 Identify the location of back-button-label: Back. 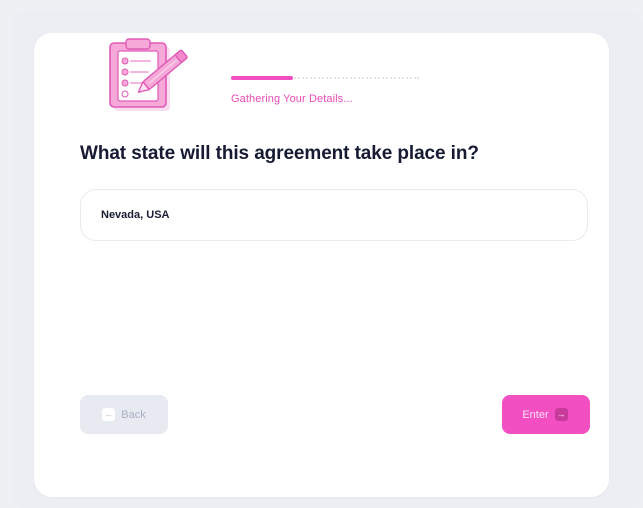
(133, 414).